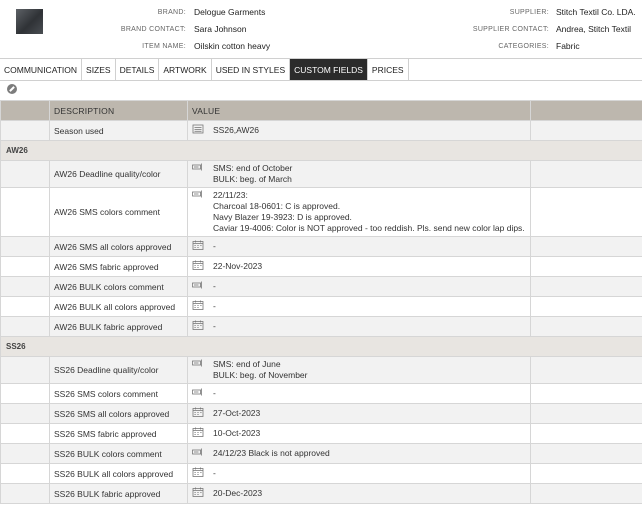 Image resolution: width=642 pixels, height=514 pixels. I want to click on table-row: AW26 BULK all colors approved -, so click(321, 306).